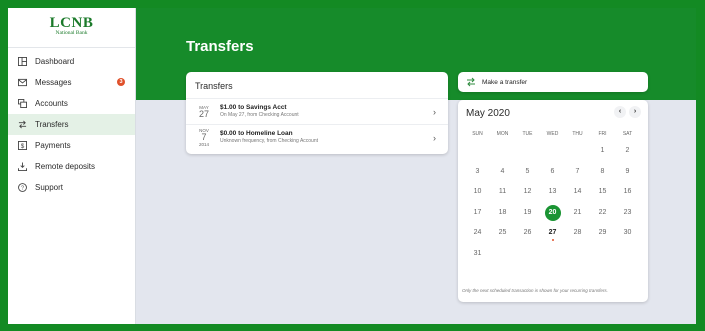  Describe the element at coordinates (602, 151) in the screenshot. I see `calendar-day: 1` at that location.